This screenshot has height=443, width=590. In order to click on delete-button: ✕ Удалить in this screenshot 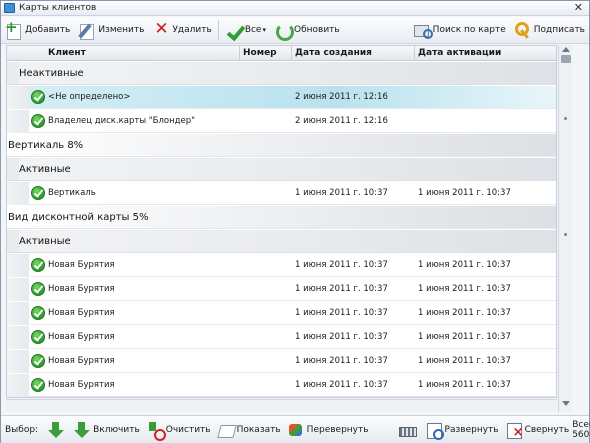, I will do `click(181, 30)`.